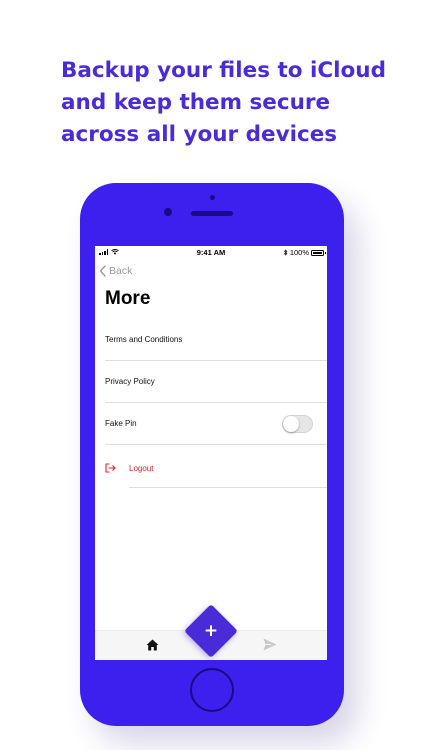  Describe the element at coordinates (285, 252) in the screenshot. I see `bluetooth-icon` at that location.